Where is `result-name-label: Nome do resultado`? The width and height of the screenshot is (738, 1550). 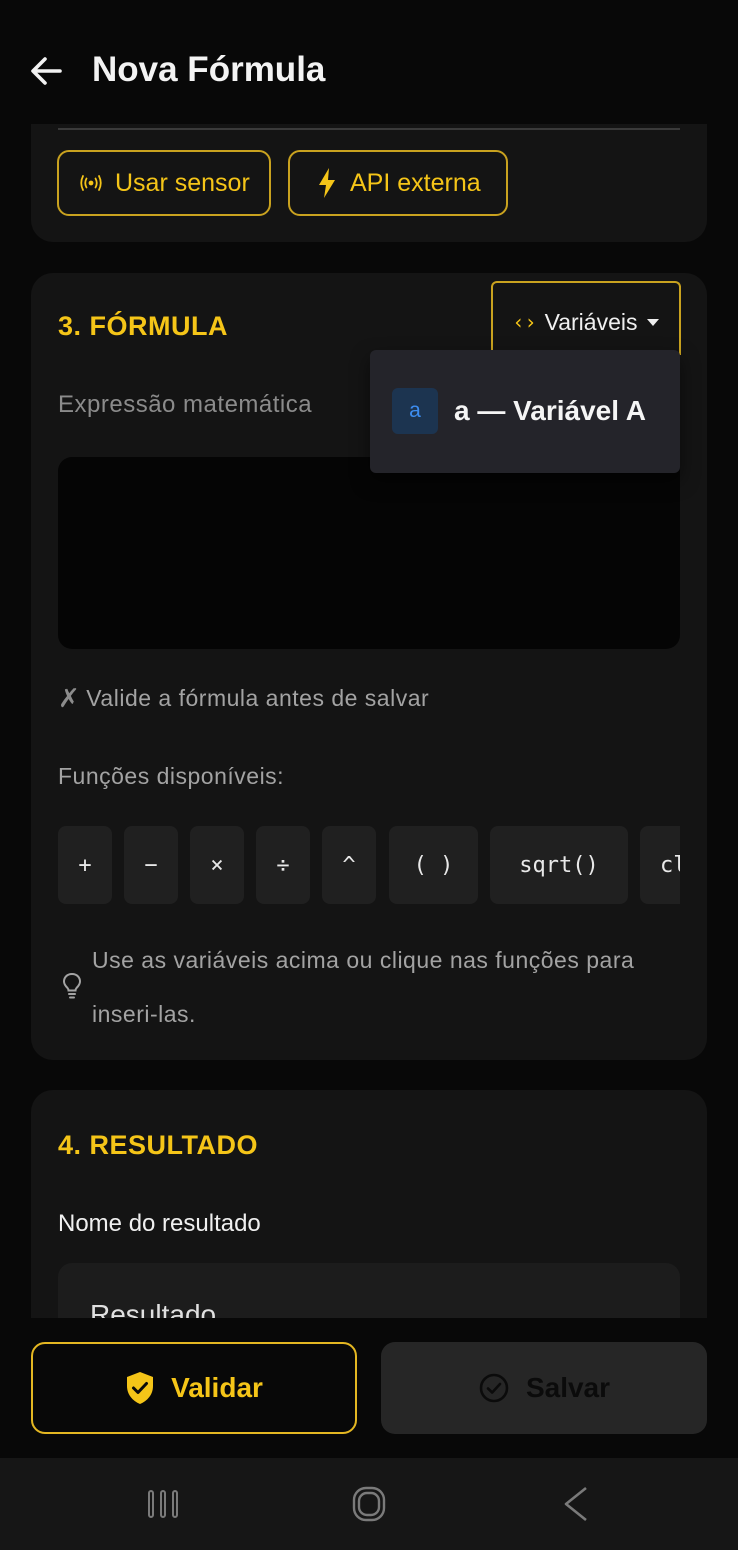
result-name-label: Nome do resultado is located at coordinates (159, 1223).